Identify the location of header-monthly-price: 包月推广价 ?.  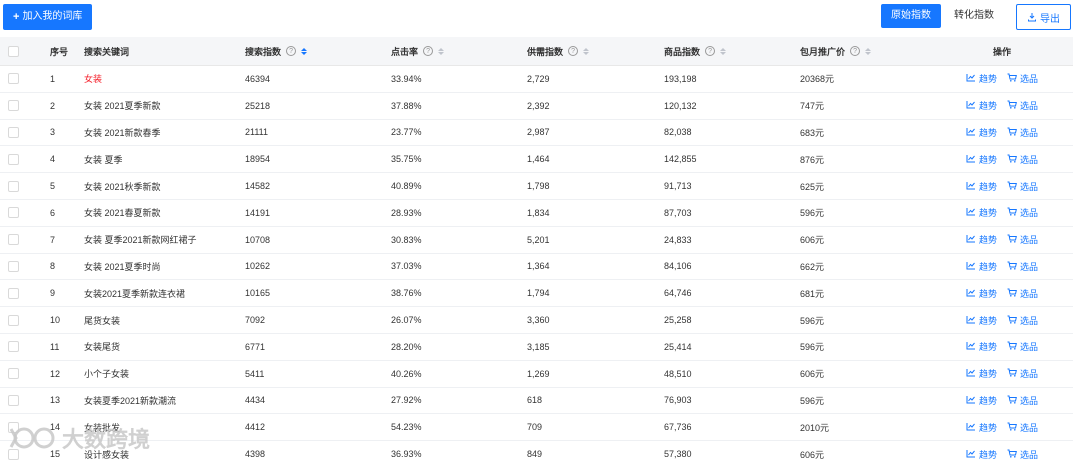
(836, 51).